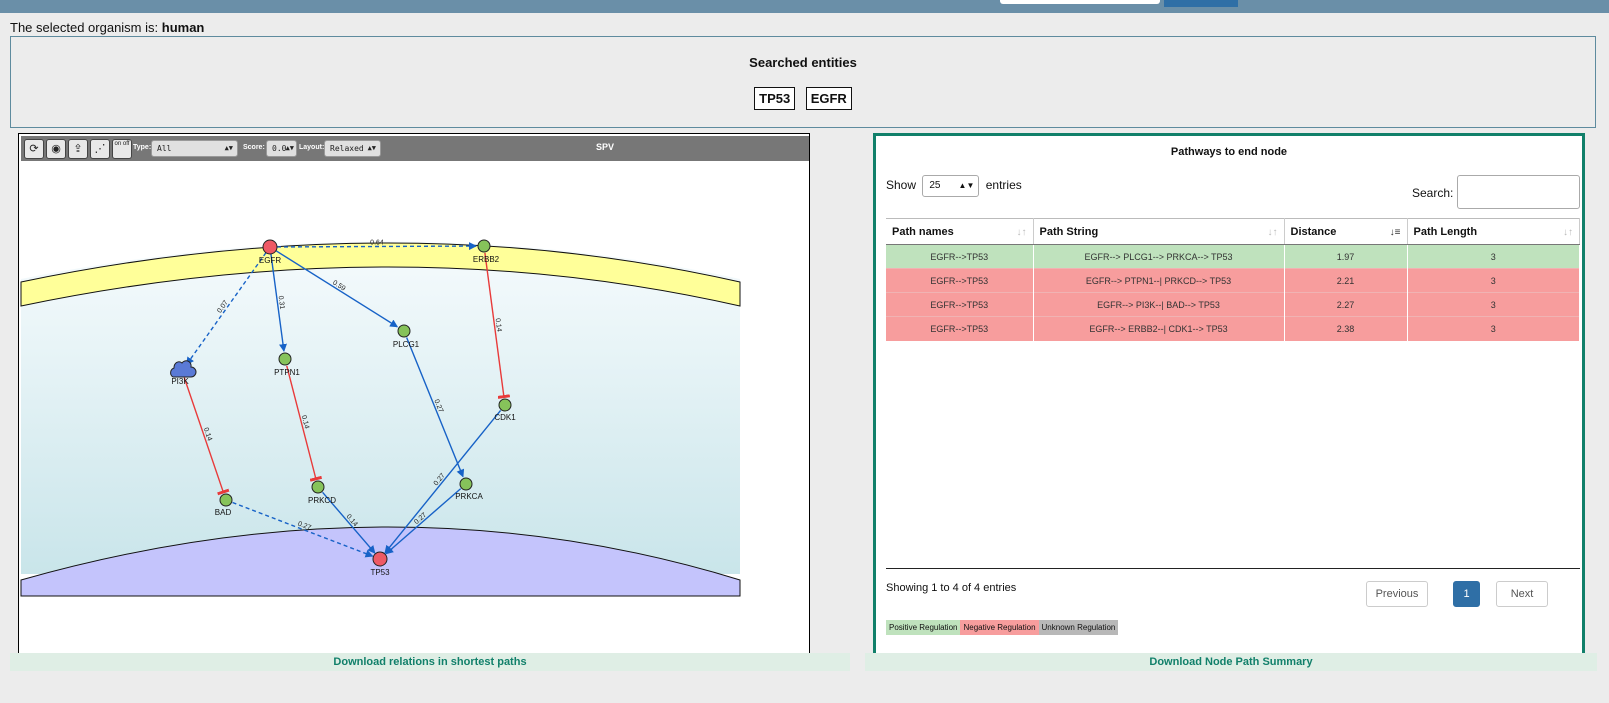 The width and height of the screenshot is (1609, 703). Describe the element at coordinates (1346, 328) in the screenshot. I see `table-cell: 2.38` at that location.